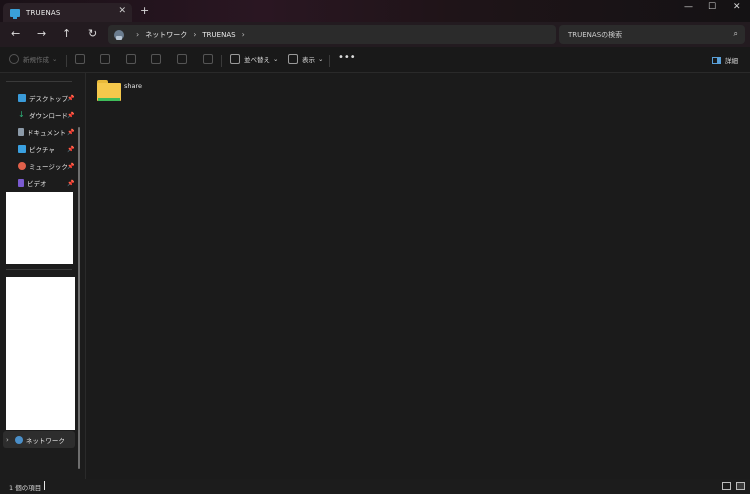 The width and height of the screenshot is (750, 494). I want to click on copy-button, so click(107, 59).